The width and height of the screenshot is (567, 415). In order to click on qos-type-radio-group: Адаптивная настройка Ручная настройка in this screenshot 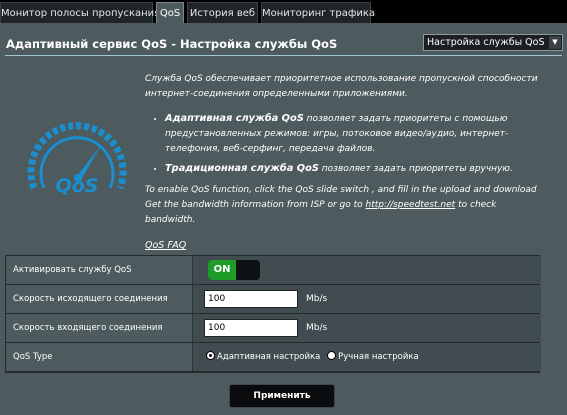, I will do `click(314, 357)`.